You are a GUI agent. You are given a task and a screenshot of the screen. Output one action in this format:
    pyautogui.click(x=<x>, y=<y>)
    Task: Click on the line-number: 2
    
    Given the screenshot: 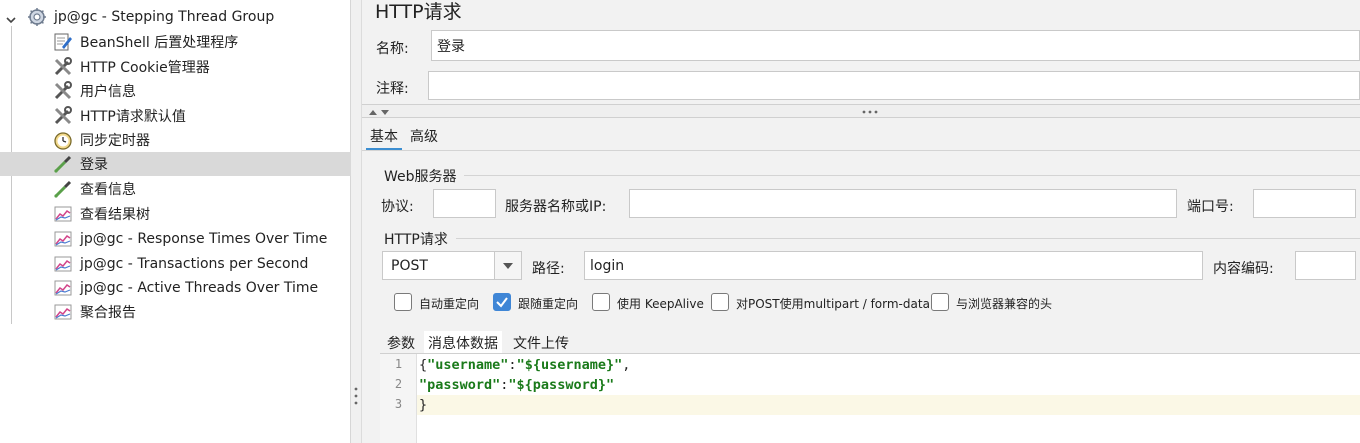 What is the action you would take?
    pyautogui.click(x=398, y=384)
    